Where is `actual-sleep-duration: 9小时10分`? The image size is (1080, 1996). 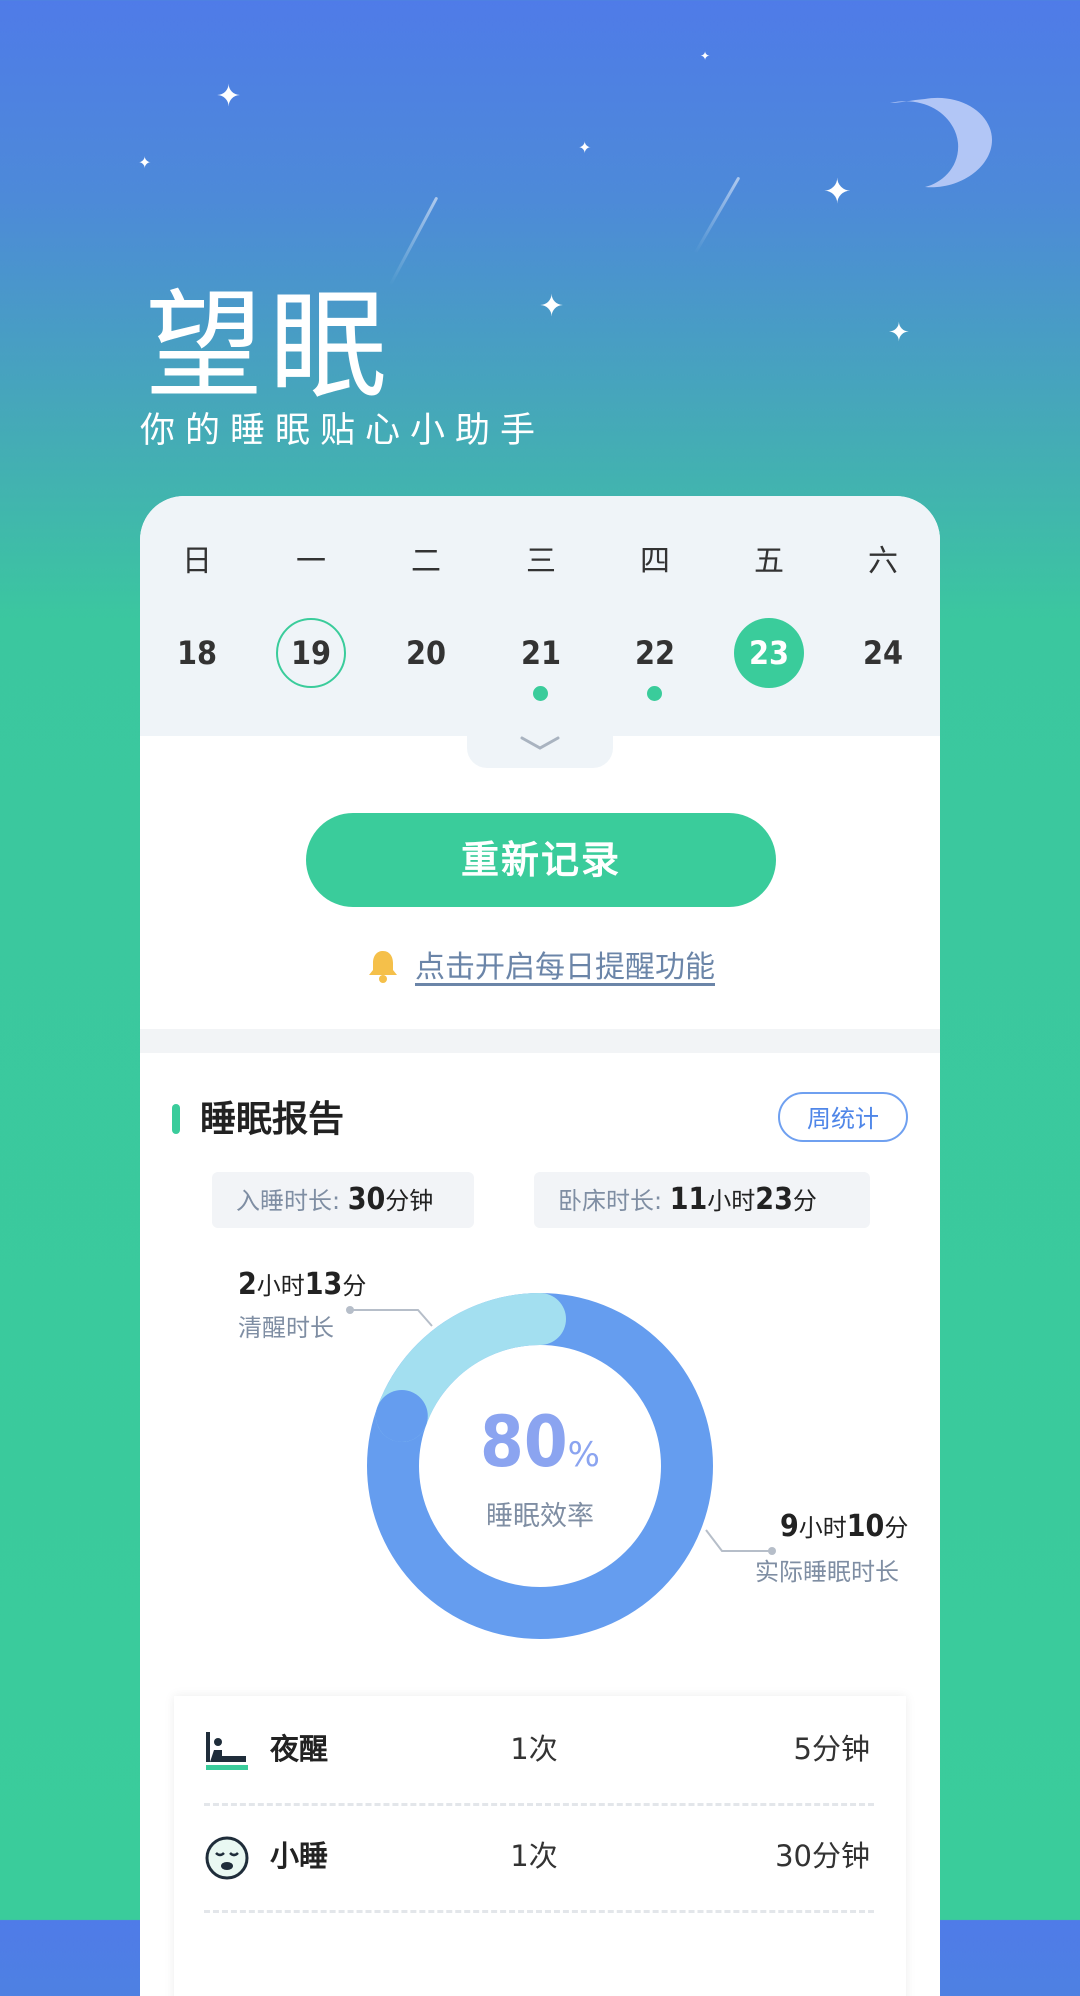 actual-sleep-duration: 9小时10分 is located at coordinates (844, 1526).